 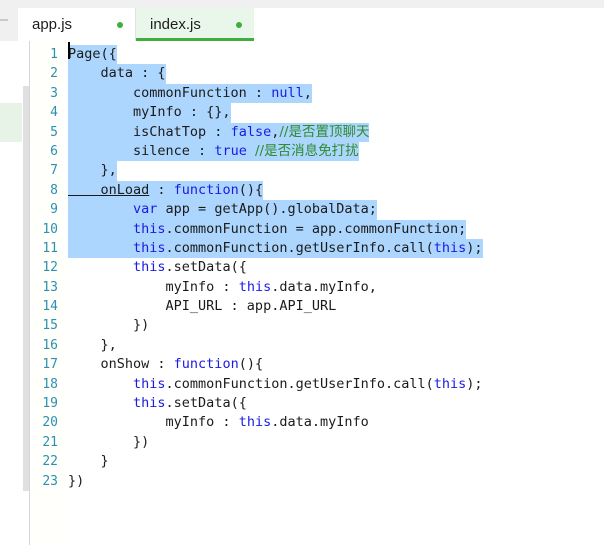 I want to click on code-line: 15 }), so click(x=302, y=325).